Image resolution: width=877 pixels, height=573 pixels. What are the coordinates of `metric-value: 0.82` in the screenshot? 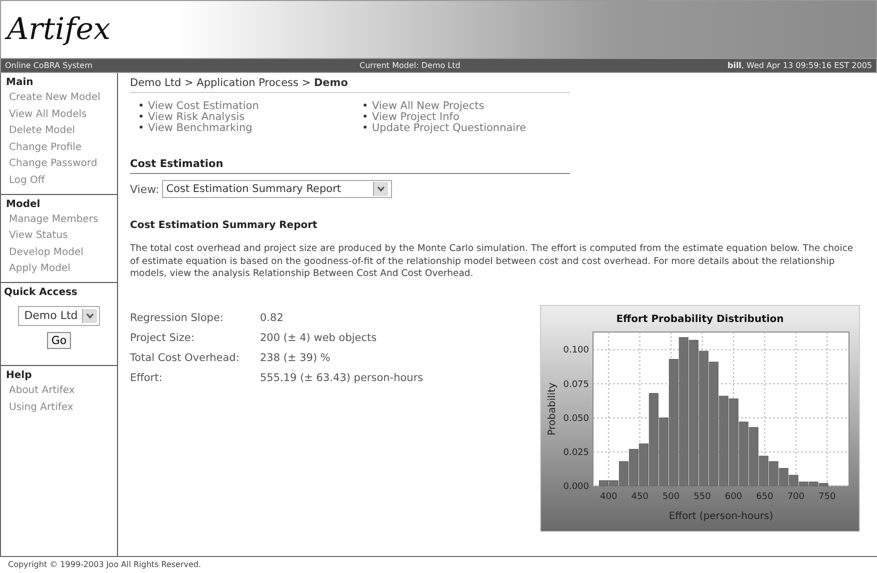 It's located at (272, 318).